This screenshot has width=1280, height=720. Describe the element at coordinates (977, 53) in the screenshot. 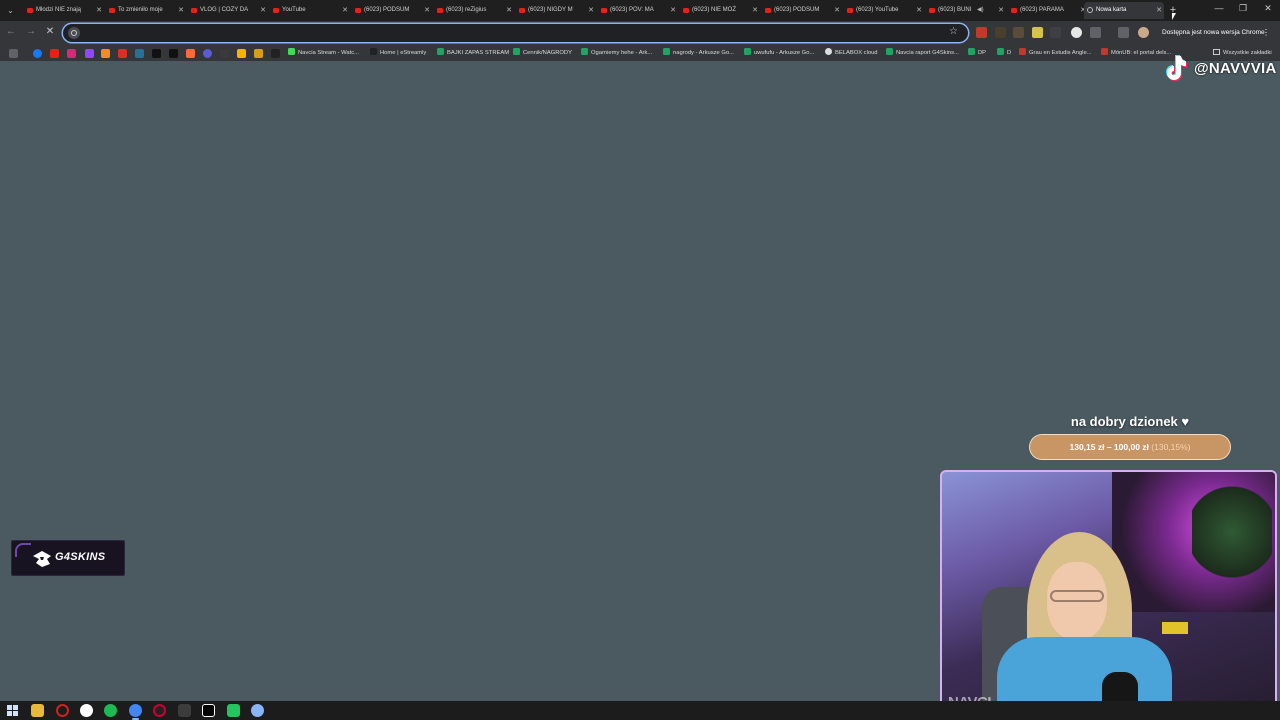

I see `bookmark-item: DP` at that location.